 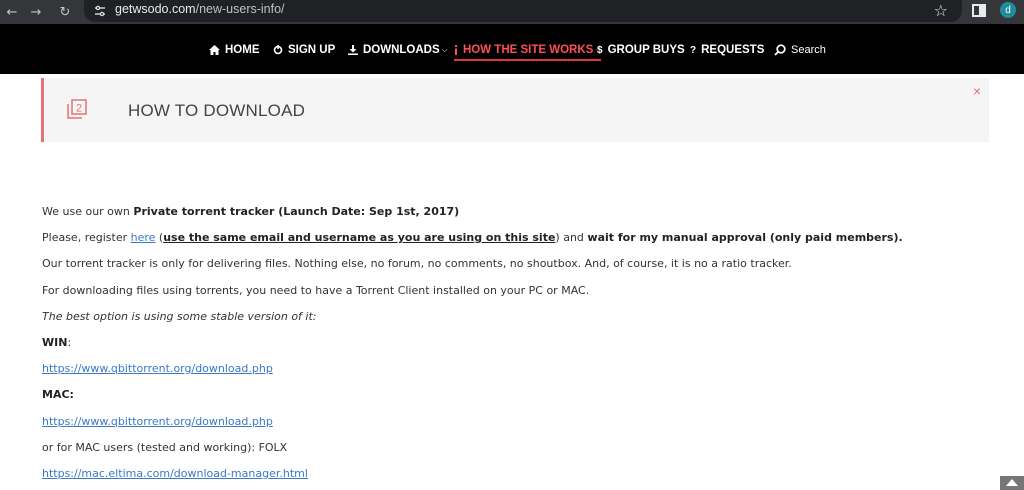 What do you see at coordinates (55, 342) in the screenshot?
I see `win-label: WIN` at bounding box center [55, 342].